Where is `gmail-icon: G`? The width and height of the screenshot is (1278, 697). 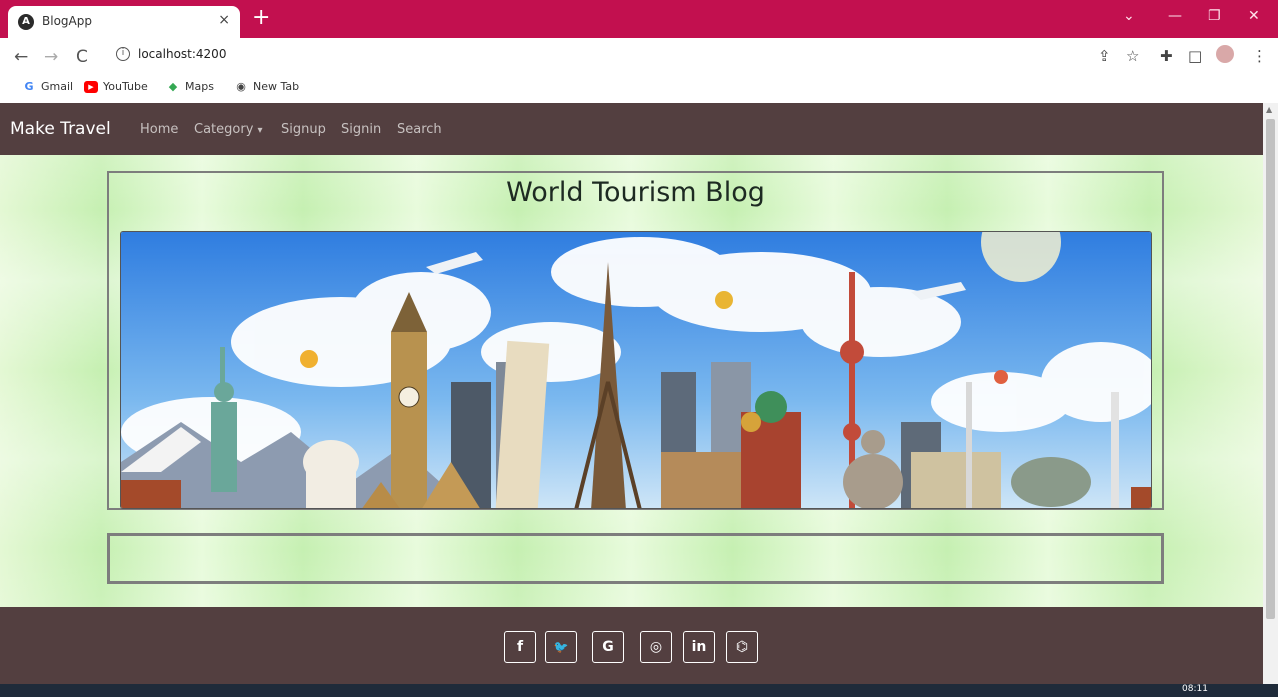
gmail-icon: G is located at coordinates (29, 86).